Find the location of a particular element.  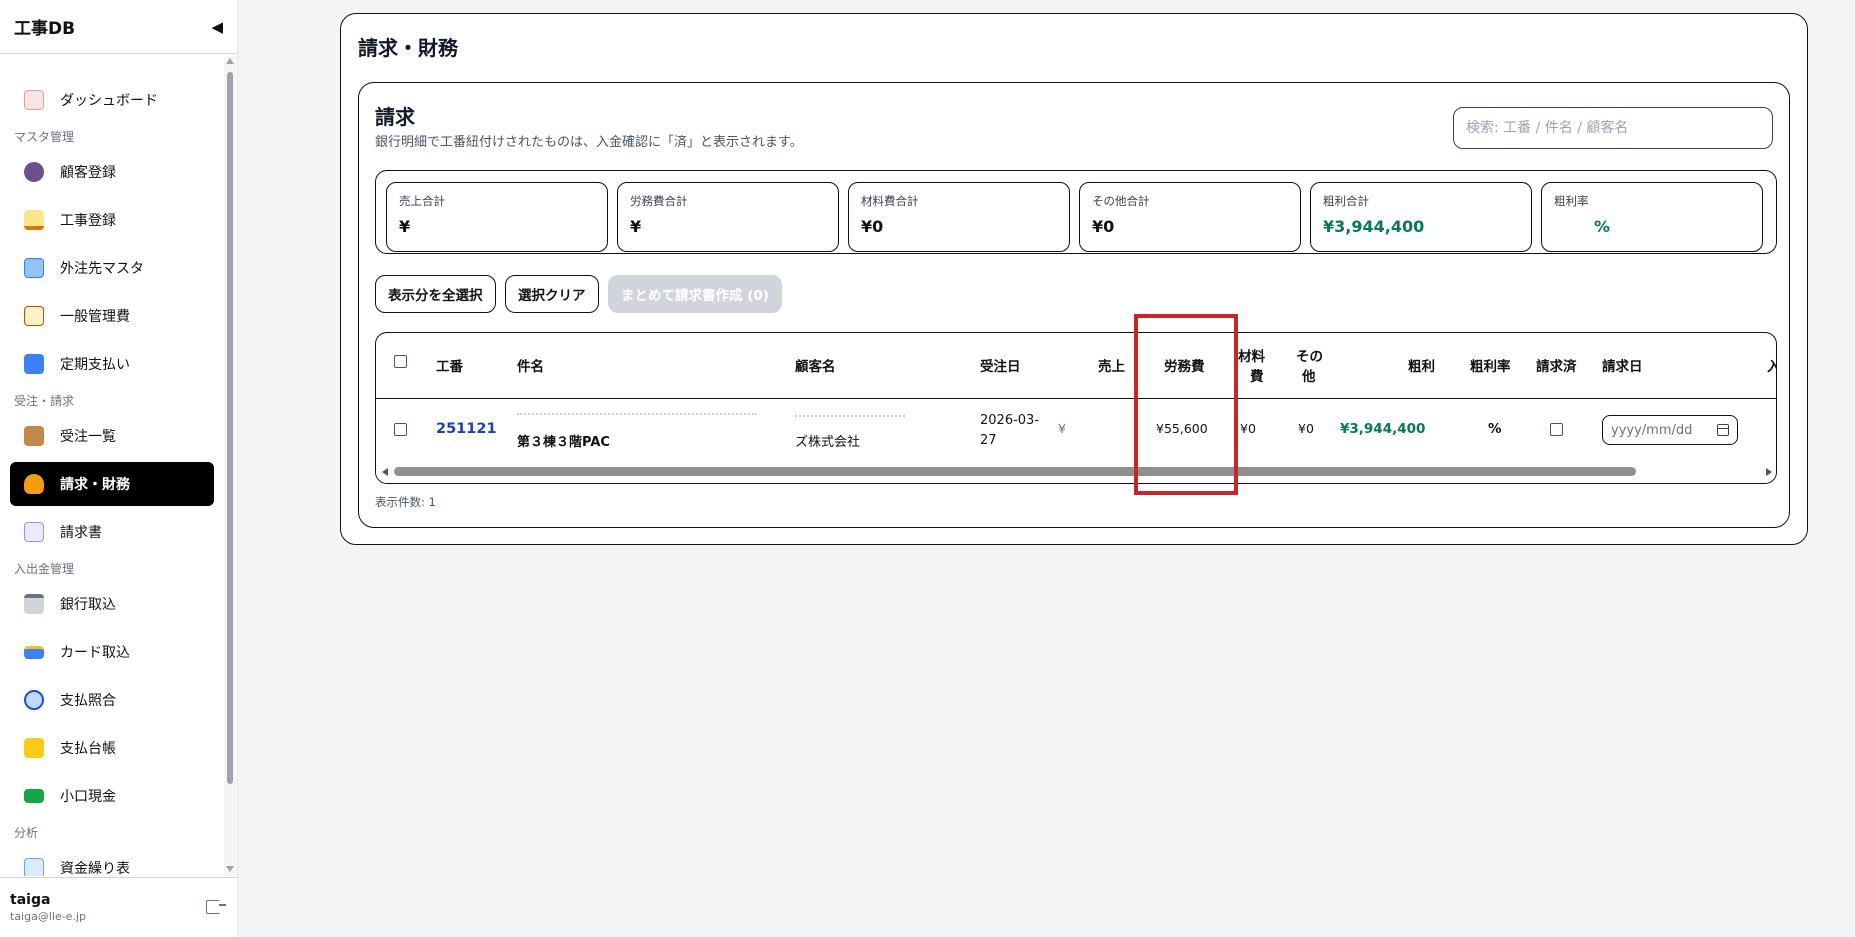

bulk-invoice-button: まとめて請求書作成 (0) is located at coordinates (695, 294).